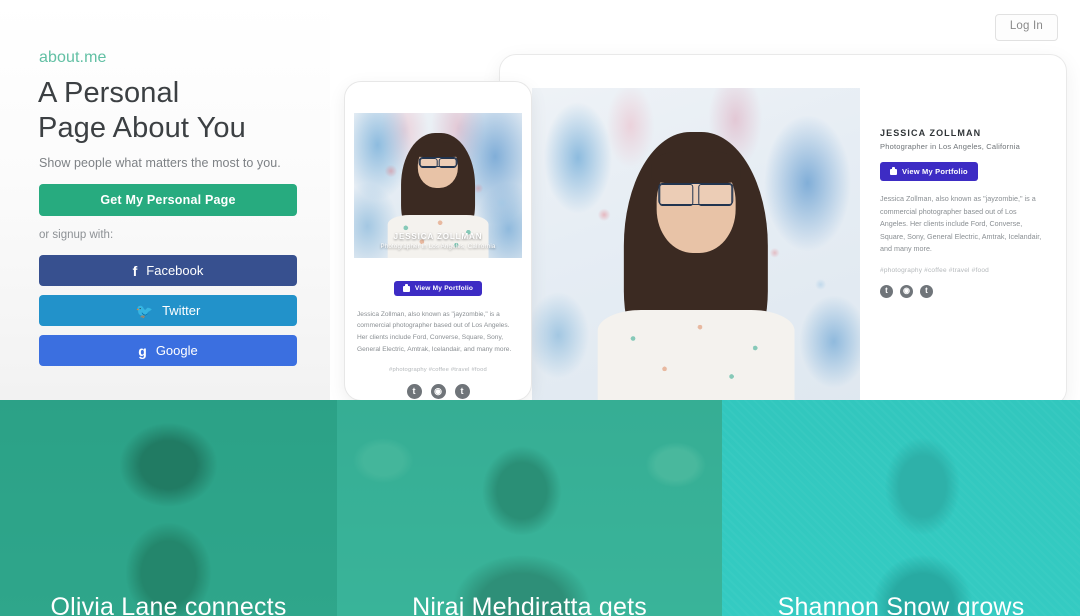 This screenshot has width=1080, height=616. What do you see at coordinates (181, 310) in the screenshot?
I see `twitter-label: Twitter` at bounding box center [181, 310].